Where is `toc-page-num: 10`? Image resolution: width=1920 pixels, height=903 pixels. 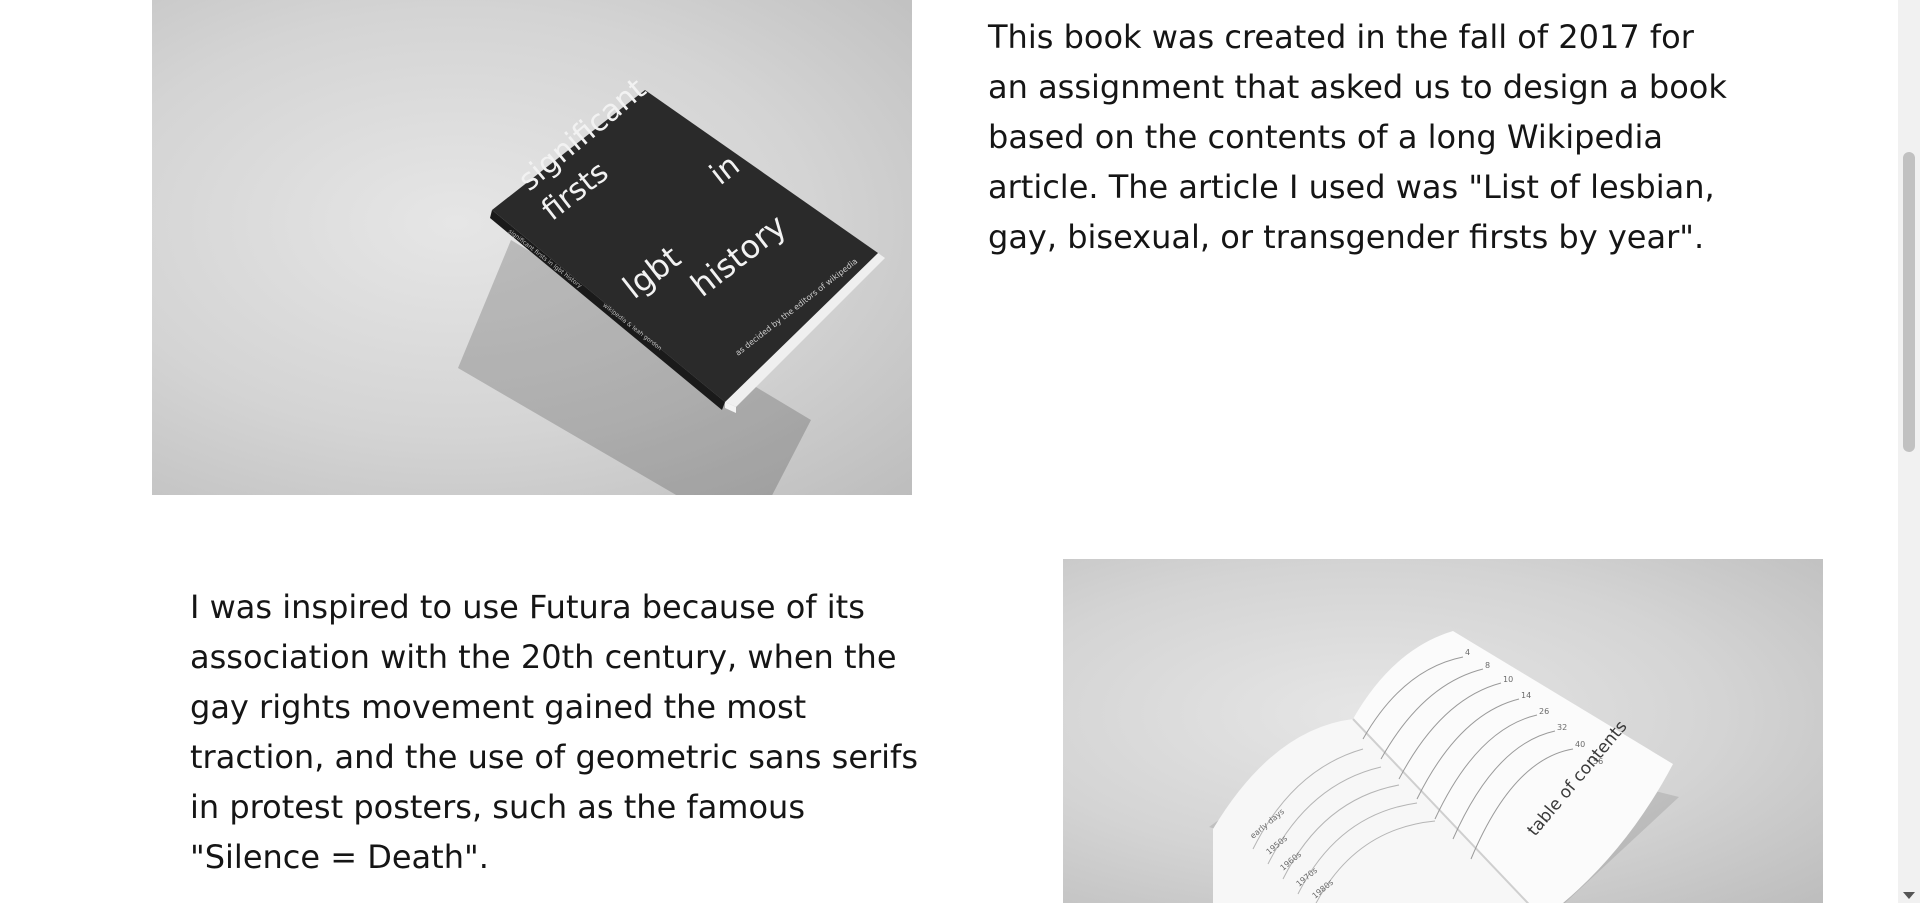
toc-page-num: 10 is located at coordinates (1508, 679).